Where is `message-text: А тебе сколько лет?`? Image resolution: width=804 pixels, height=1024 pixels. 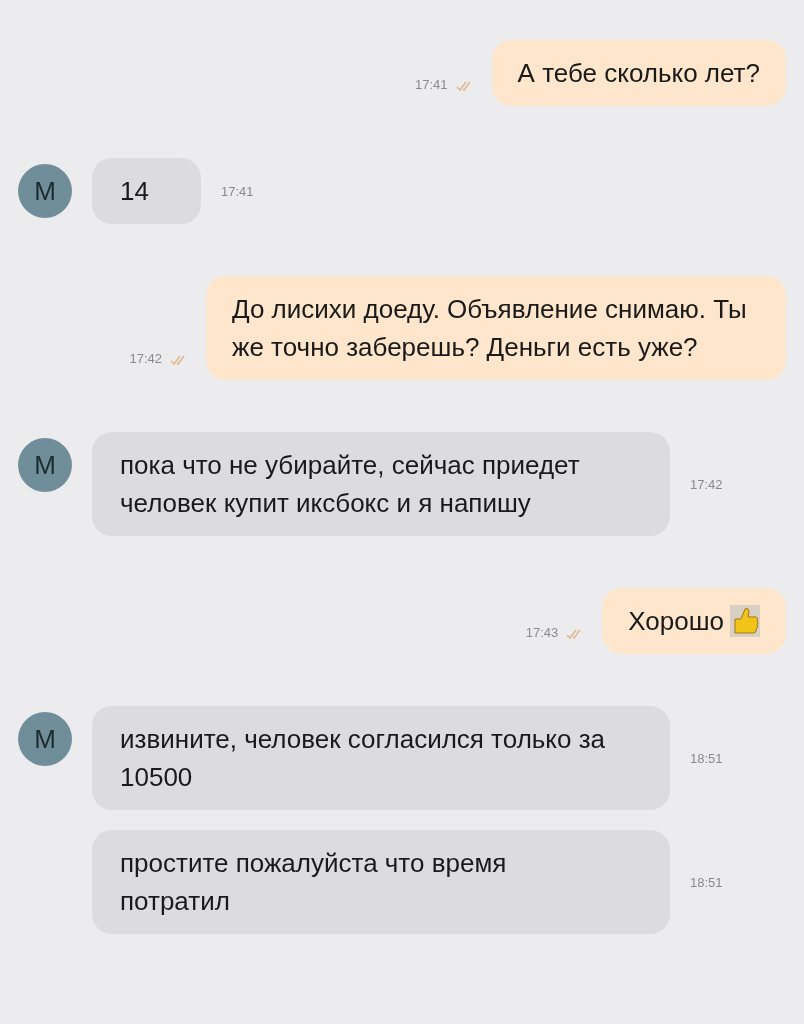
message-text: А тебе сколько лет? is located at coordinates (638, 73).